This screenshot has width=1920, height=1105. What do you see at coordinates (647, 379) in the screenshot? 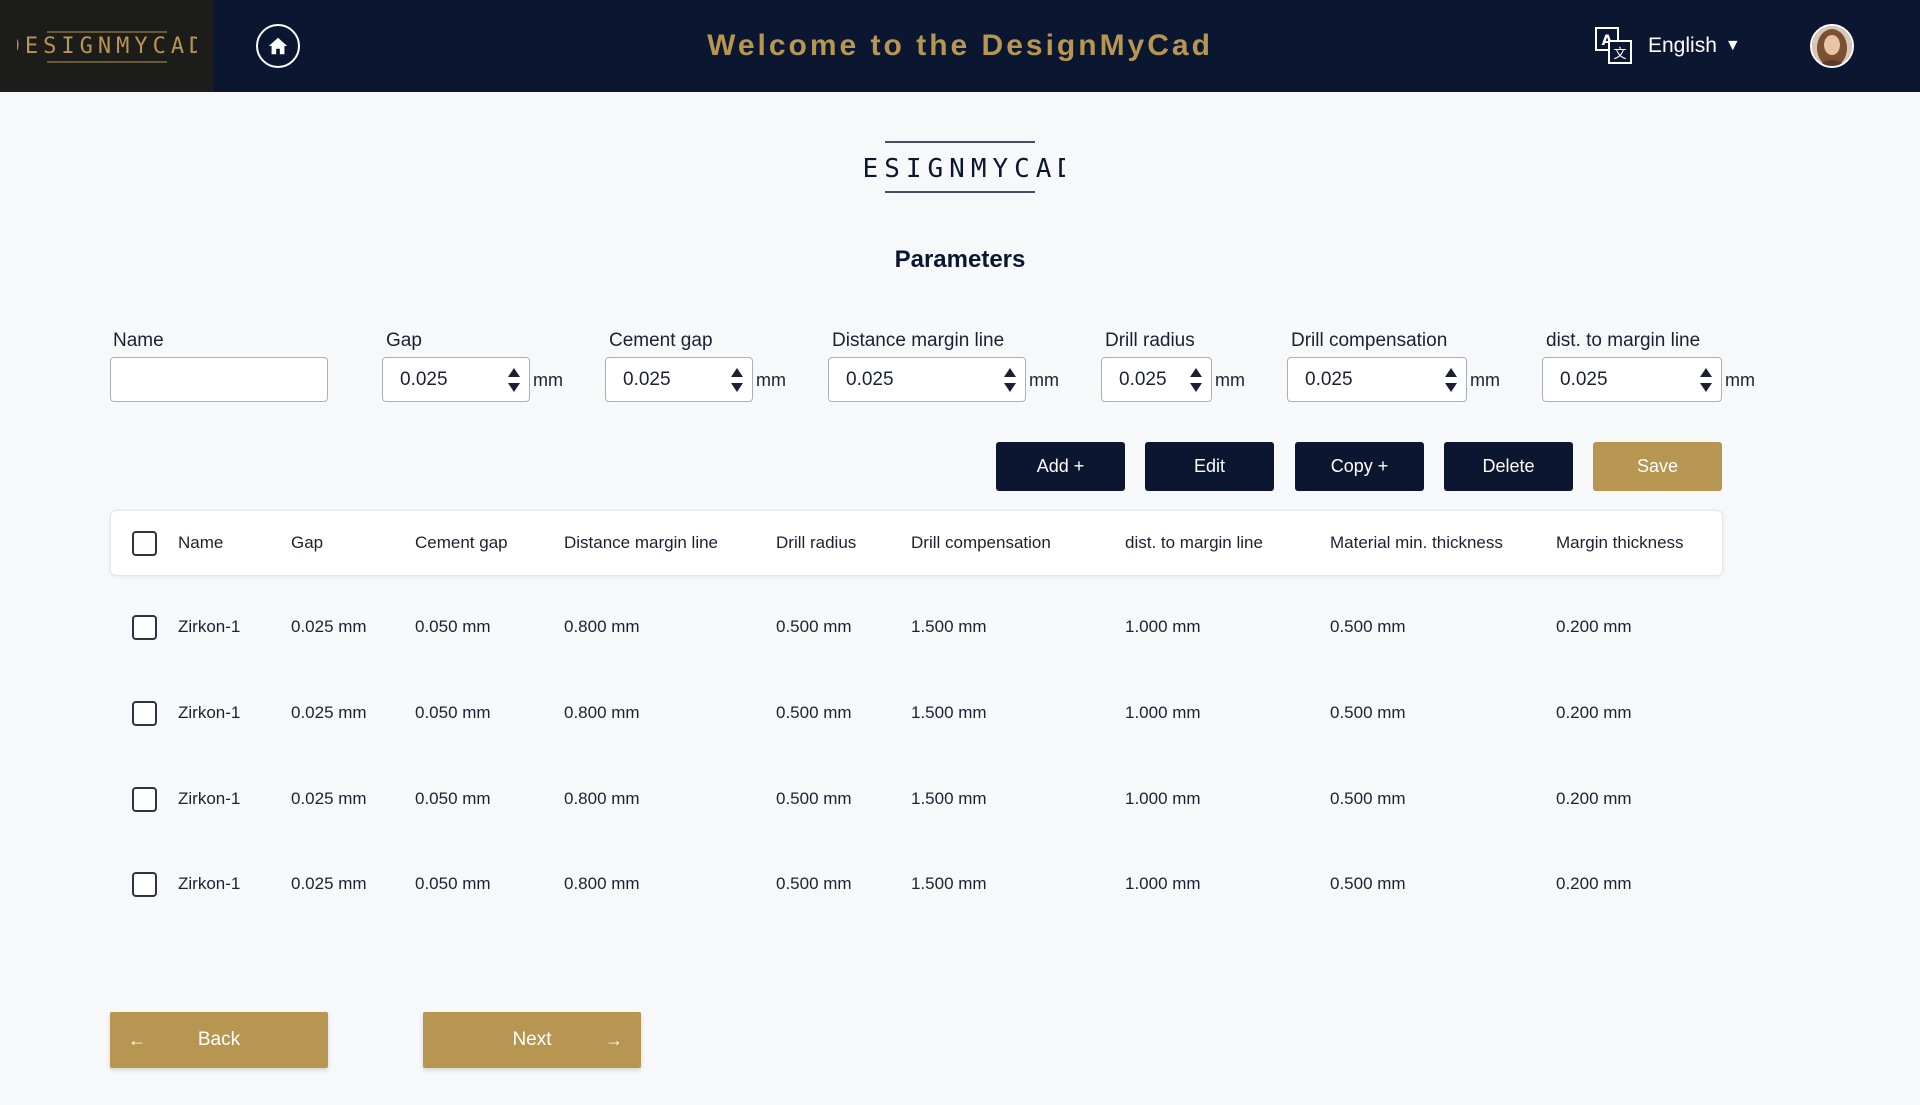
I see `cement-gap-value: 0.025` at bounding box center [647, 379].